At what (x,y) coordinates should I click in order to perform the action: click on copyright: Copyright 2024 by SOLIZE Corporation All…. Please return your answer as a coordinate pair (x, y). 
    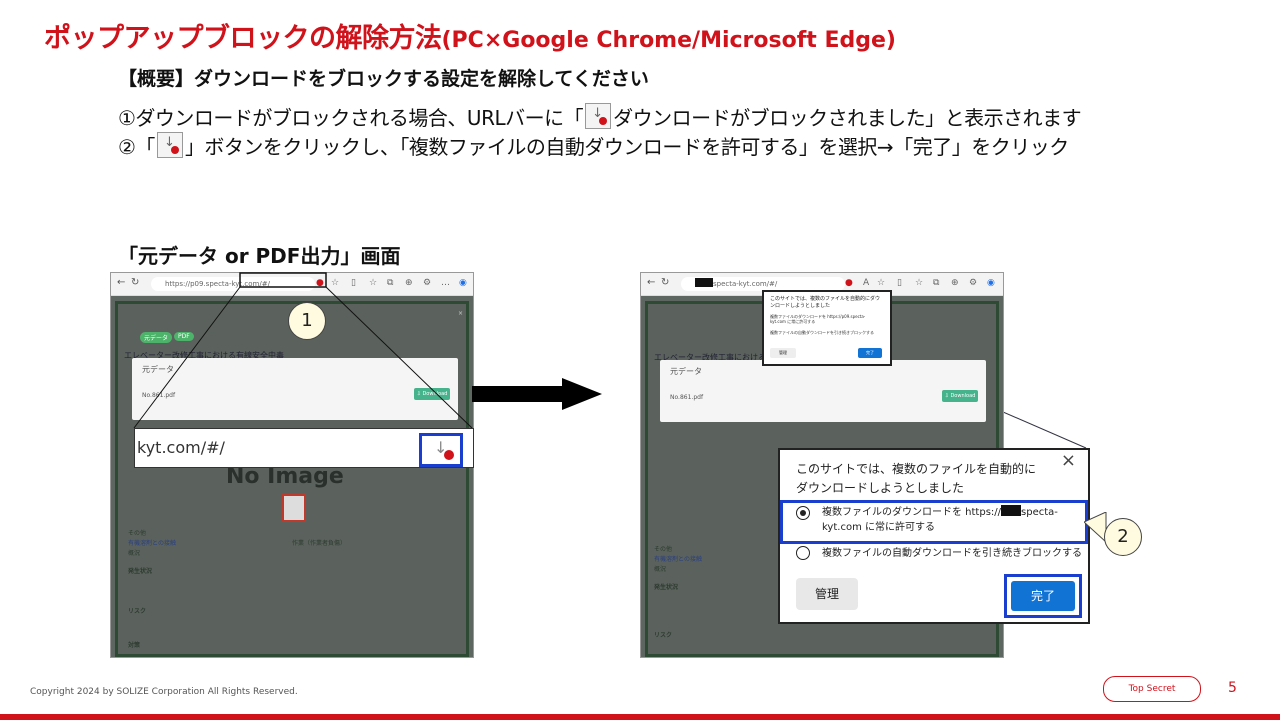
    Looking at the image, I should click on (164, 692).